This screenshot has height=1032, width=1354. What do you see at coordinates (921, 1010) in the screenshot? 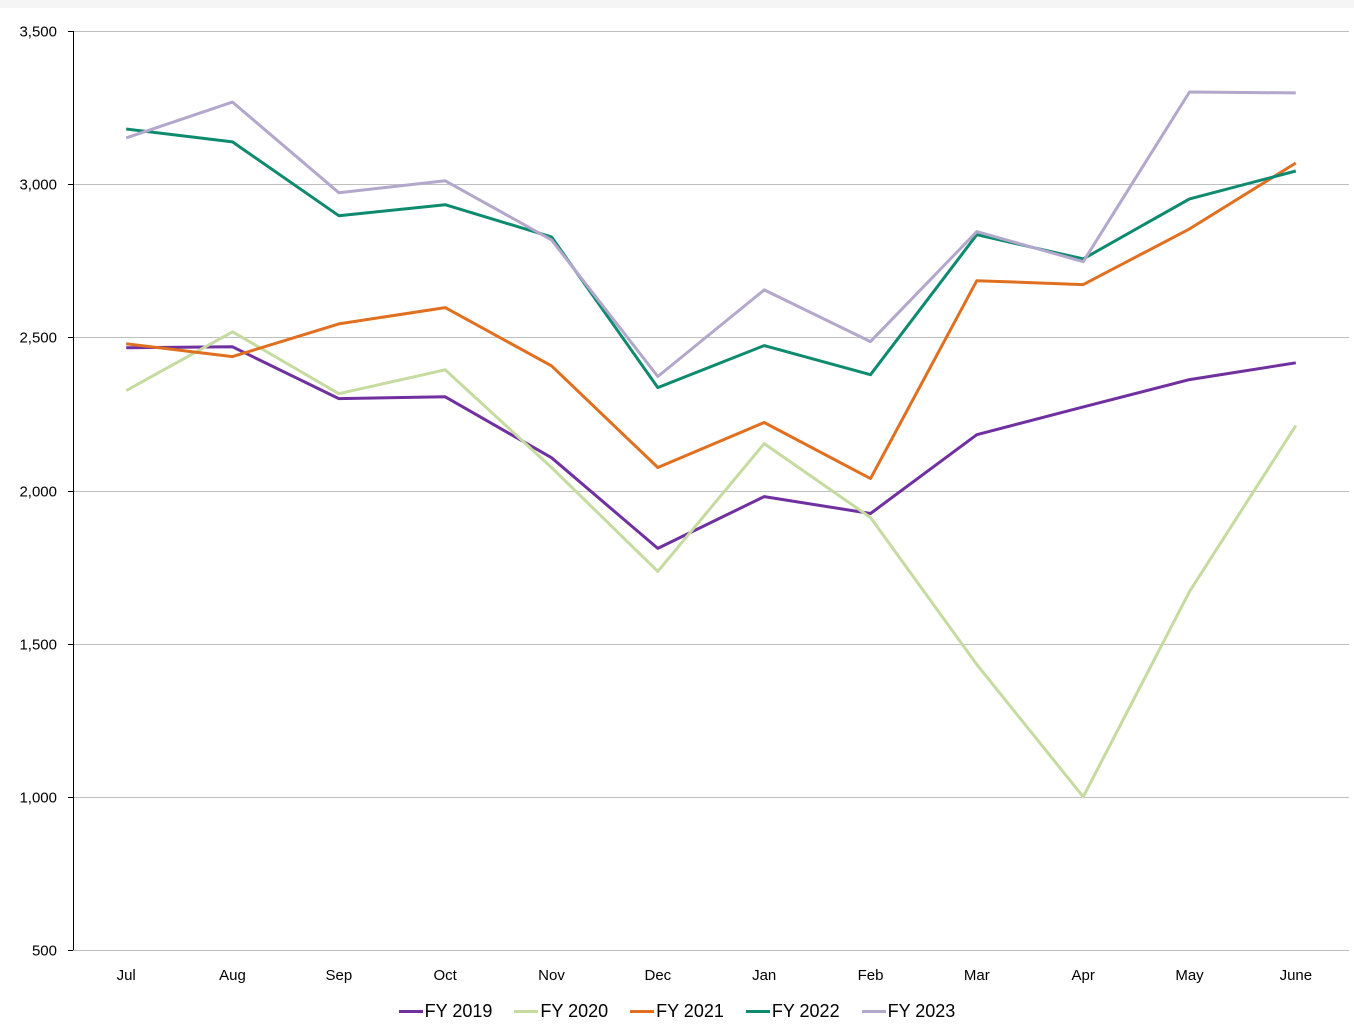
I see `legend-label: FY 2023` at bounding box center [921, 1010].